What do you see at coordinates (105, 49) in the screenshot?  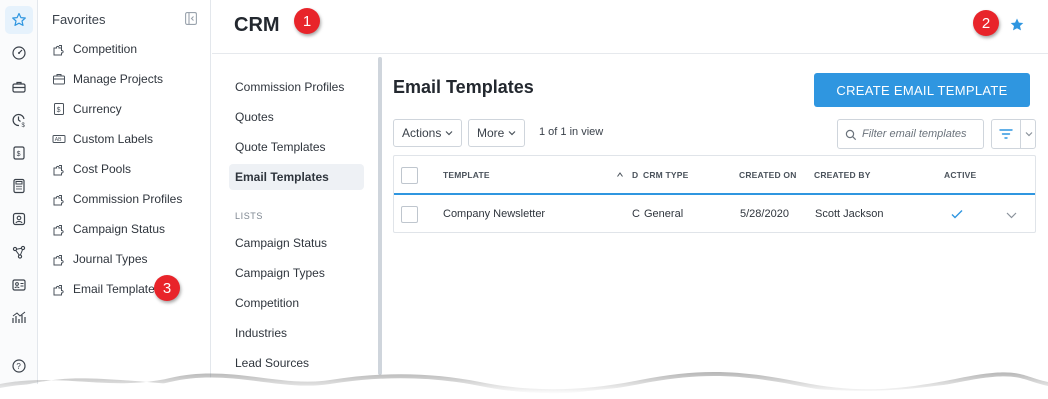 I see `favorite-item-label: Competition` at bounding box center [105, 49].